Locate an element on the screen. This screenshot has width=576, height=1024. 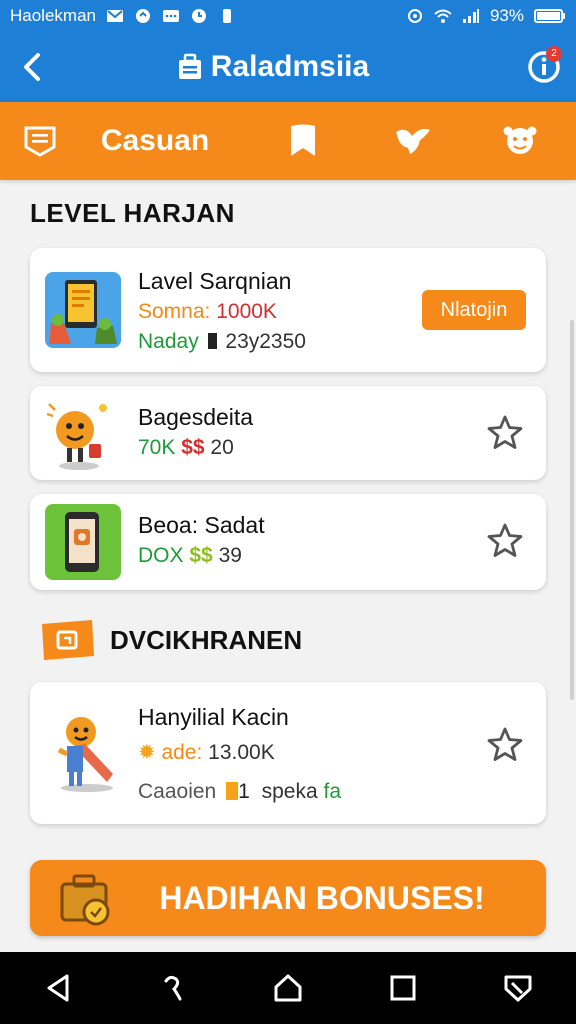
app-bar: Raladmsiia 2 is located at coordinates (288, 67).